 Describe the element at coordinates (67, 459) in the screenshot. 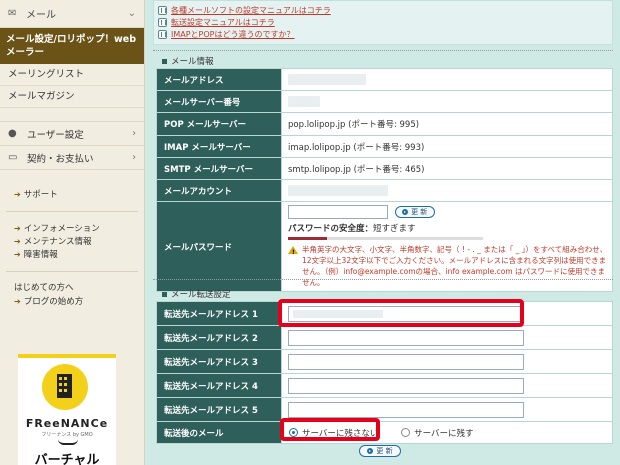

I see `banner-text: バーチャル` at that location.